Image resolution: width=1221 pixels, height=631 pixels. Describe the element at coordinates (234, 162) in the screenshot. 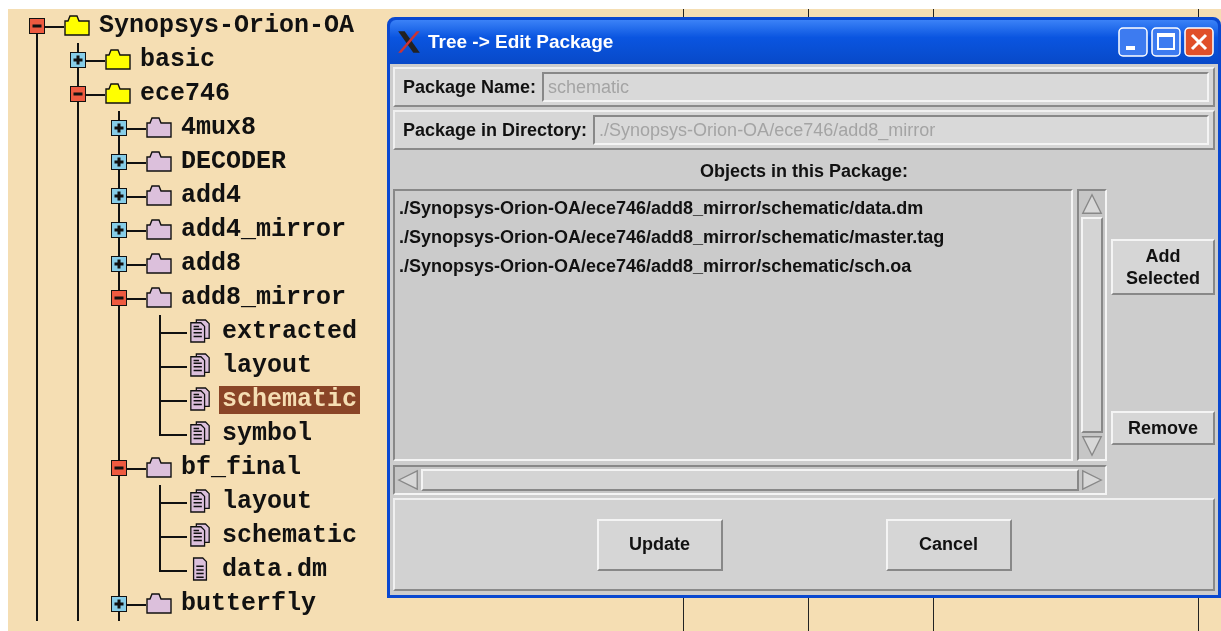

I see `tree-item: DECODER` at that location.